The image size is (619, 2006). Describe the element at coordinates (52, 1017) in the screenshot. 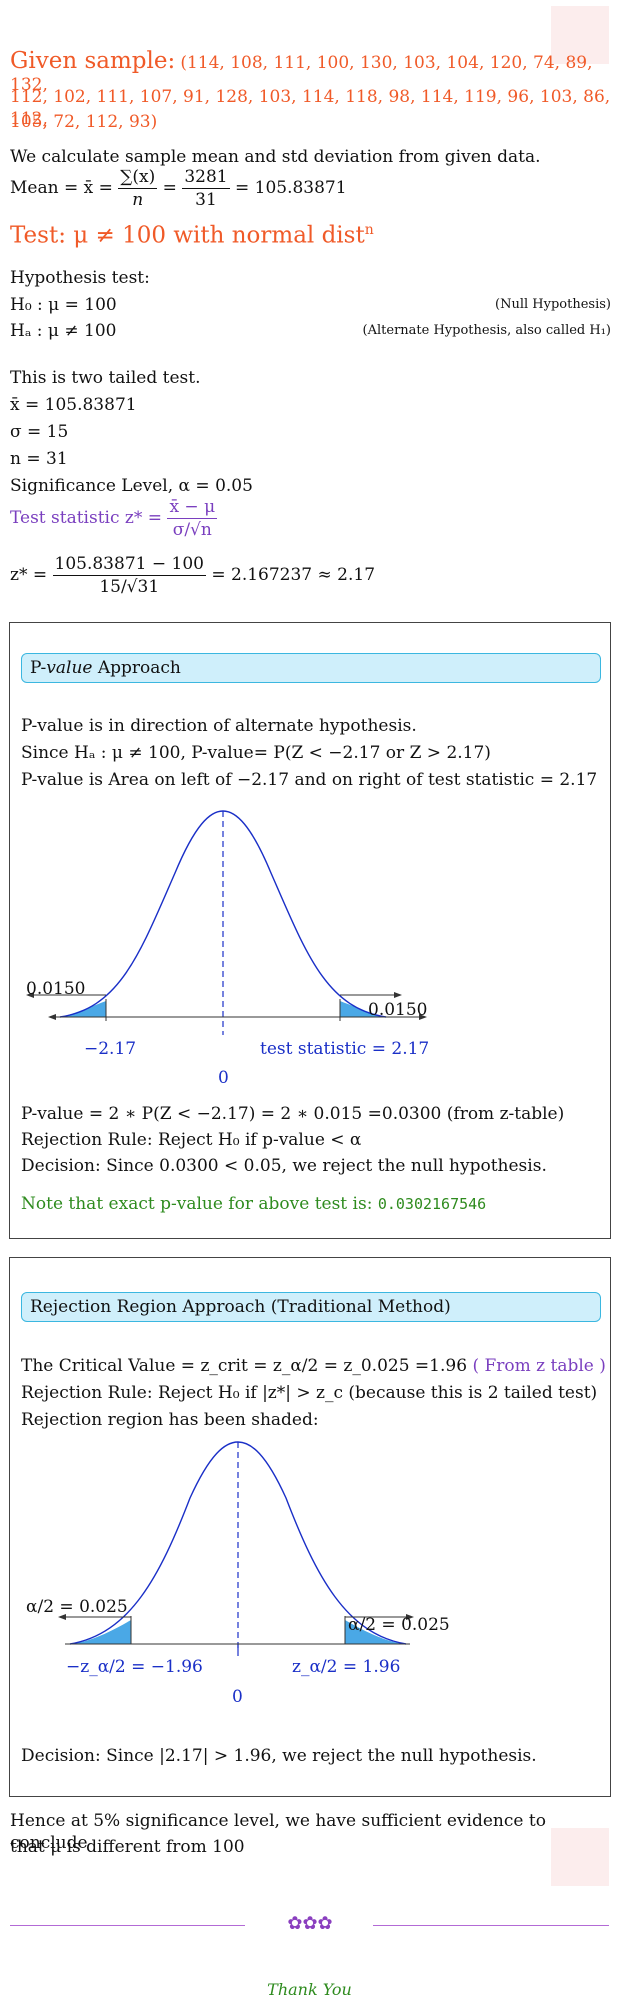

I see `axis-left-arrow` at that location.